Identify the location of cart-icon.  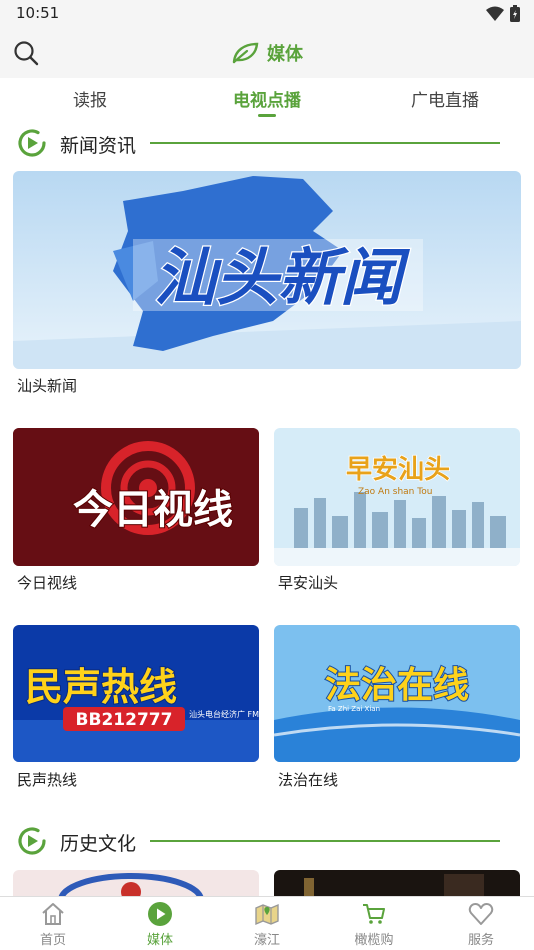
(374, 914).